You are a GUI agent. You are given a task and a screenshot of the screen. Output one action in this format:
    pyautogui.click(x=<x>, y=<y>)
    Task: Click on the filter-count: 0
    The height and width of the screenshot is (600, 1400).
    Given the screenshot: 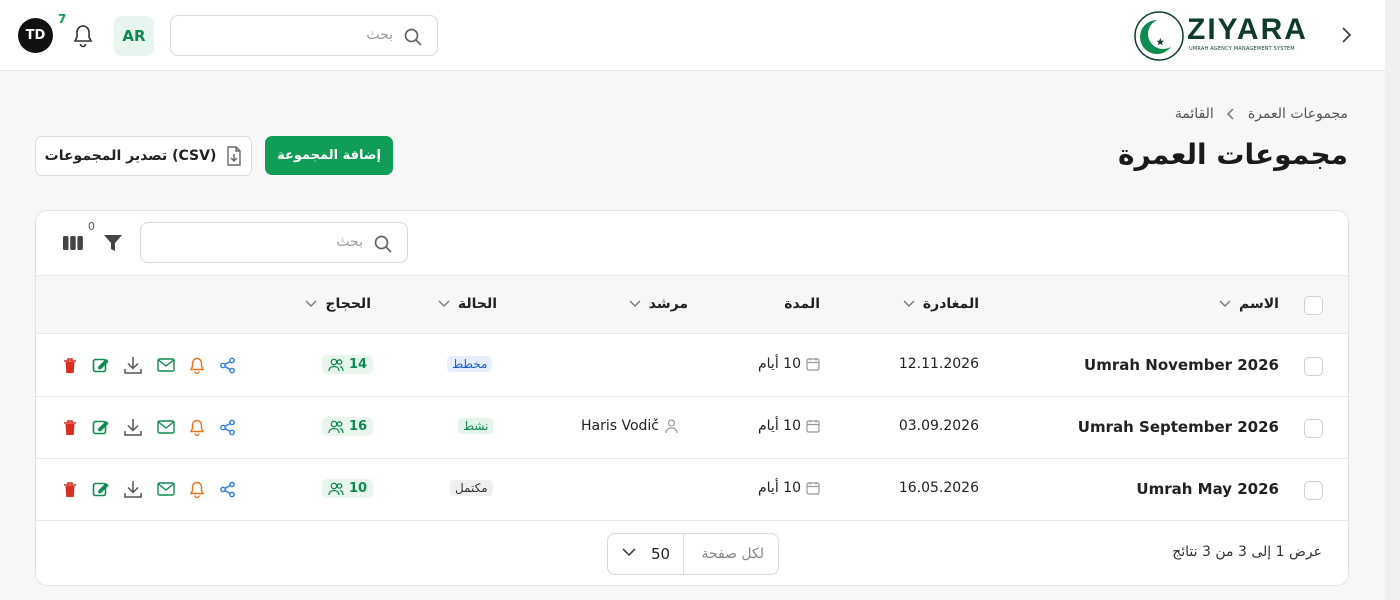 What is the action you would take?
    pyautogui.click(x=91, y=226)
    